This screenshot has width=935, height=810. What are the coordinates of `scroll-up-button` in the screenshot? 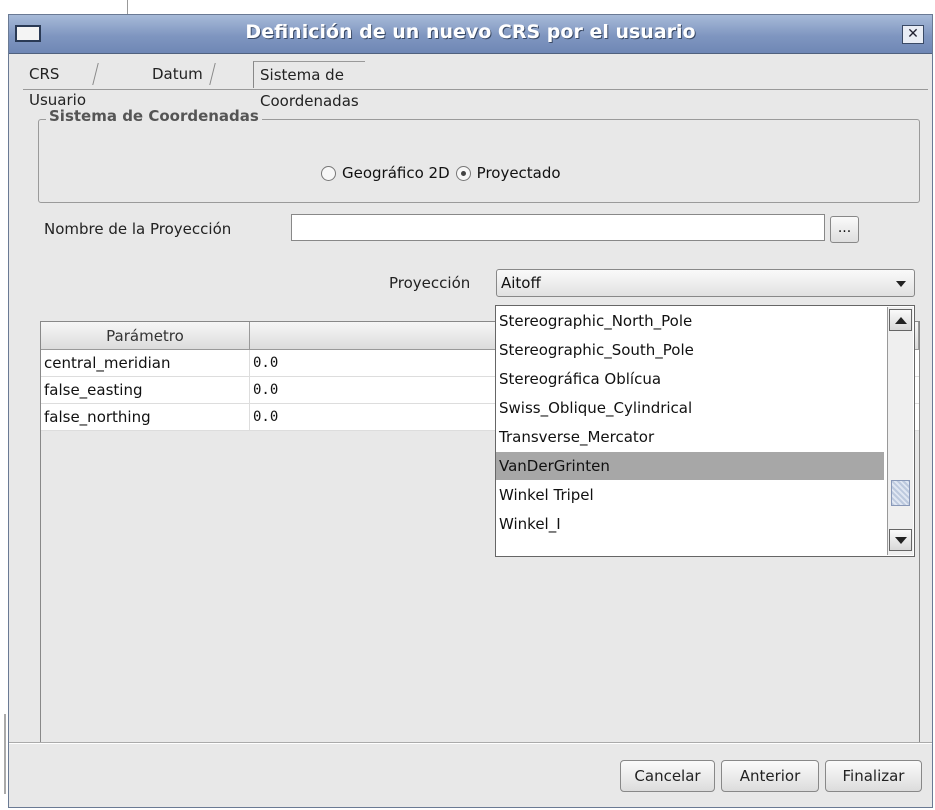 It's located at (900, 320).